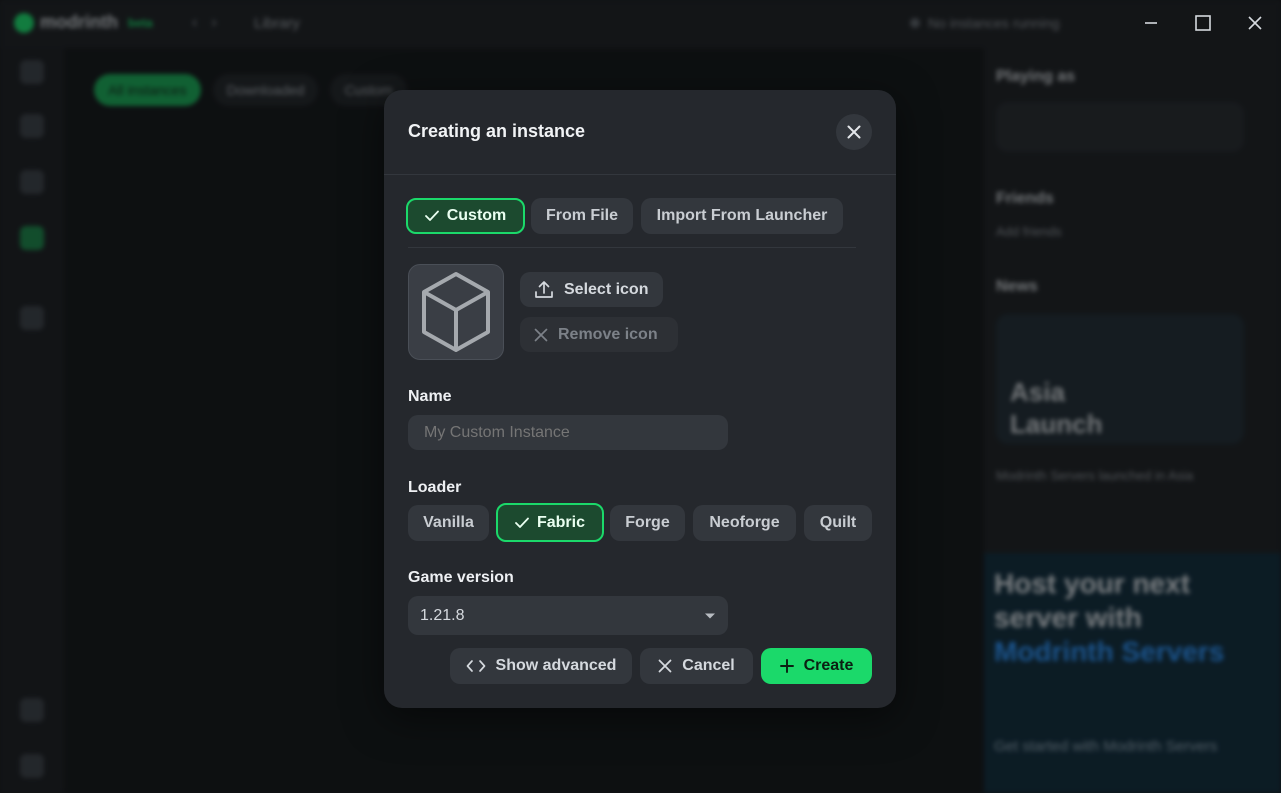  I want to click on loader-label-text: Fabric, so click(560, 522).